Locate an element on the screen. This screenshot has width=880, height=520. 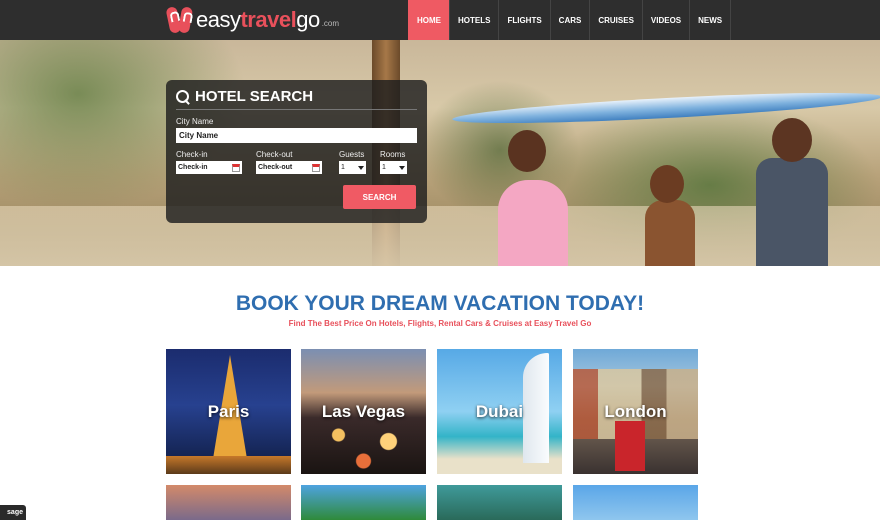
destination-tile-dubai: Dubai is located at coordinates (499, 411).